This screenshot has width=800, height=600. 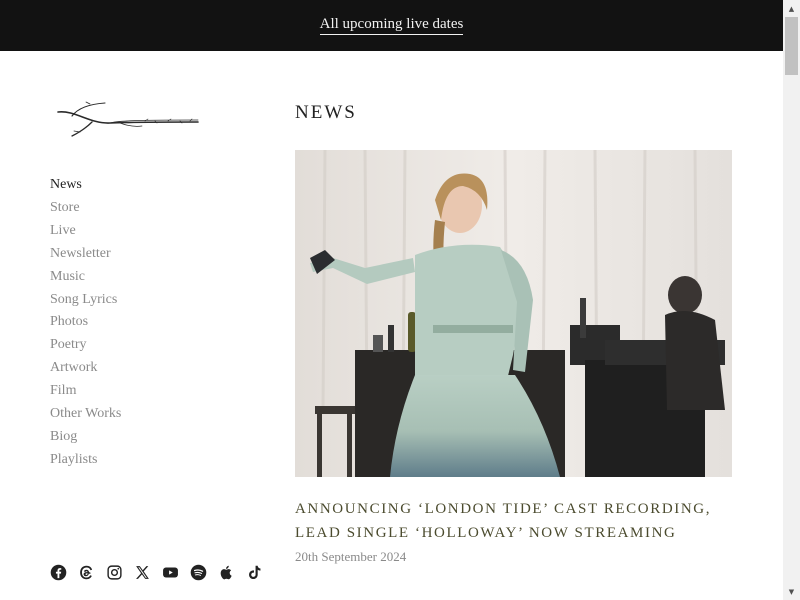 I want to click on sidebar-item-newsletter: Newsletter, so click(x=85, y=254).